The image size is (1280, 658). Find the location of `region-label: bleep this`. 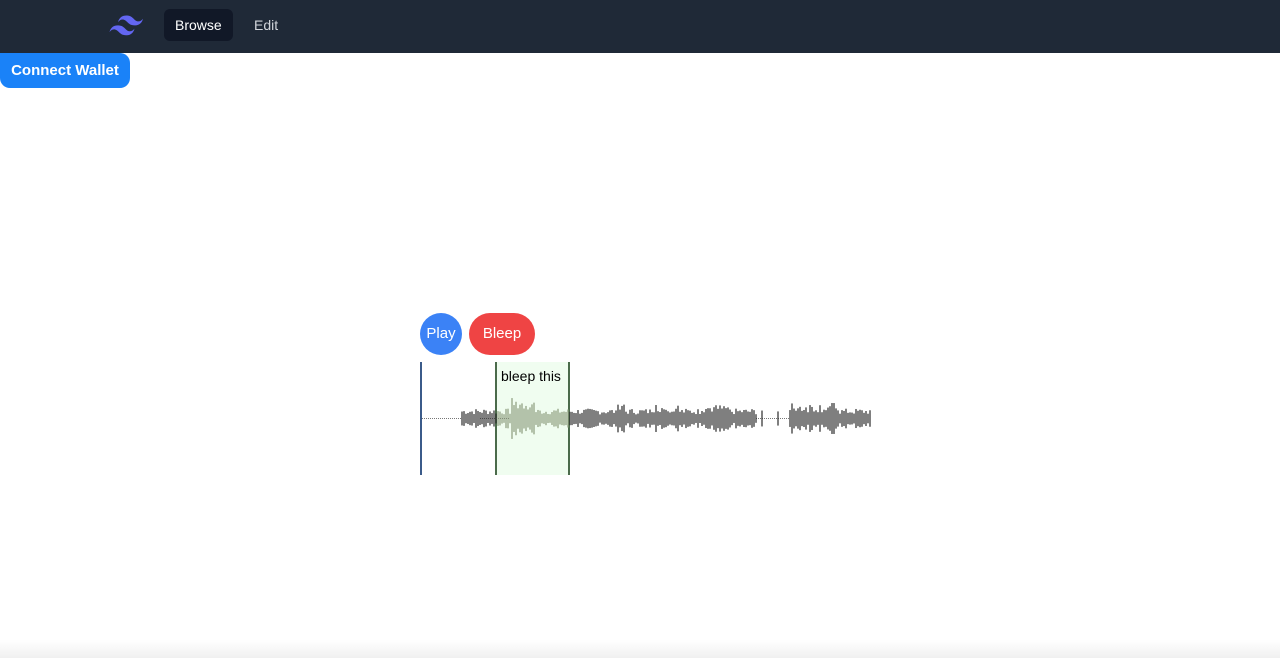

region-label: bleep this is located at coordinates (531, 376).